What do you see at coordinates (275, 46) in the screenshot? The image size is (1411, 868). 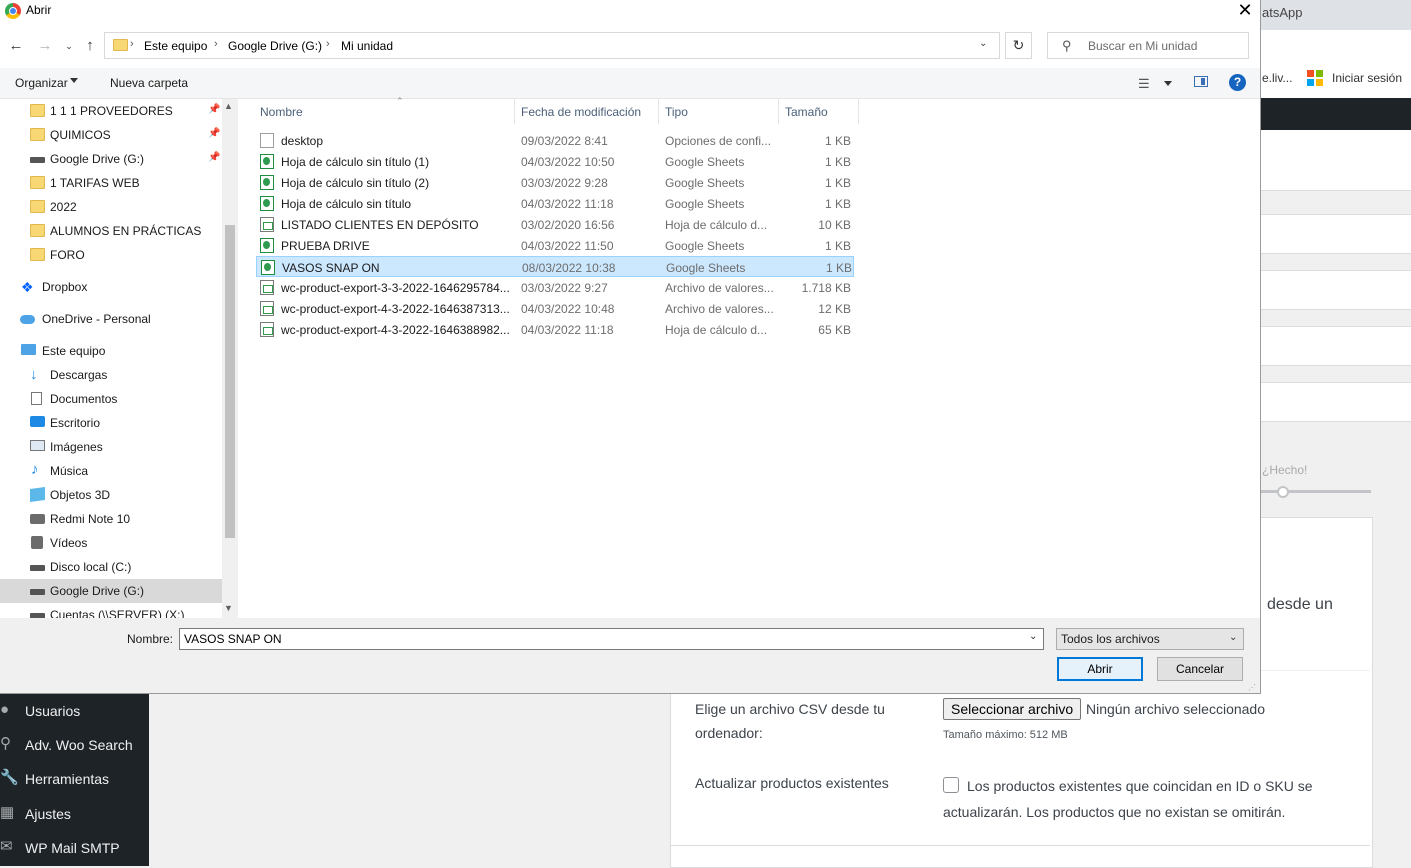 I see `breadcrumb-google-drive: Google Drive (G:)` at bounding box center [275, 46].